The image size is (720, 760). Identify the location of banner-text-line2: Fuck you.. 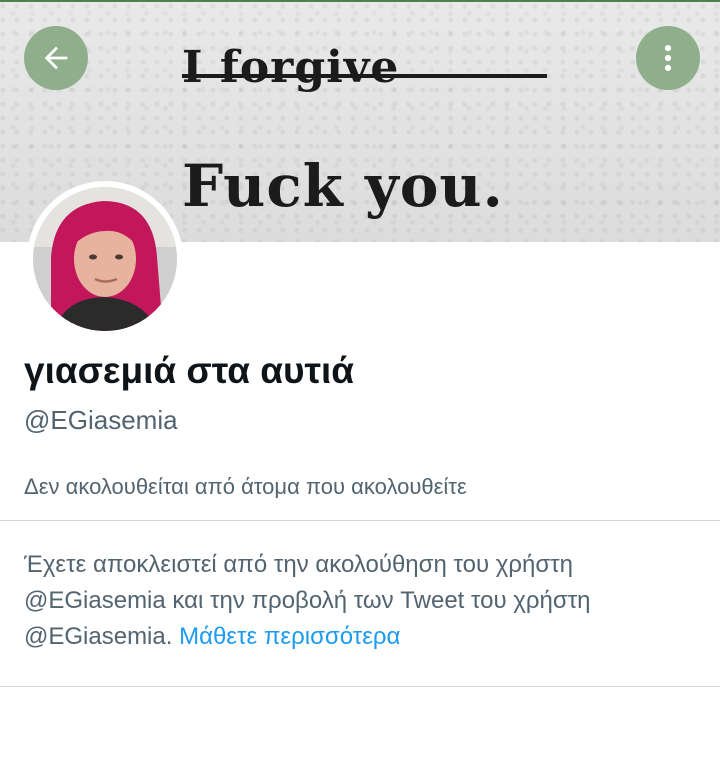
(343, 186).